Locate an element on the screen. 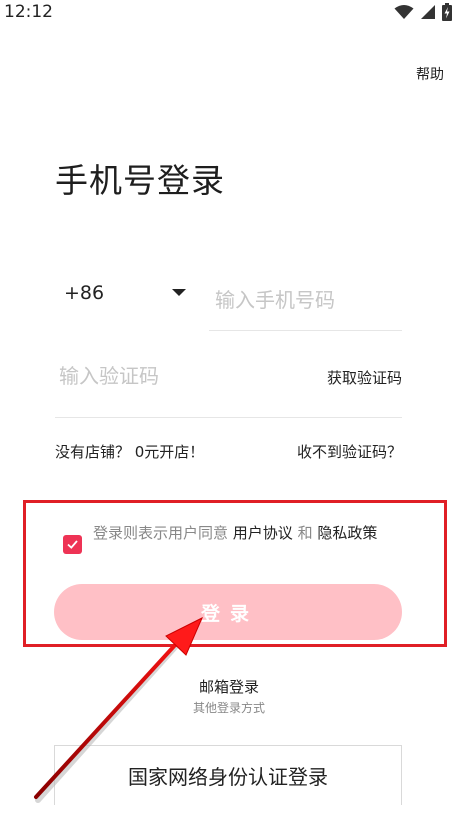  page-title: 手机号登录 is located at coordinates (140, 180).